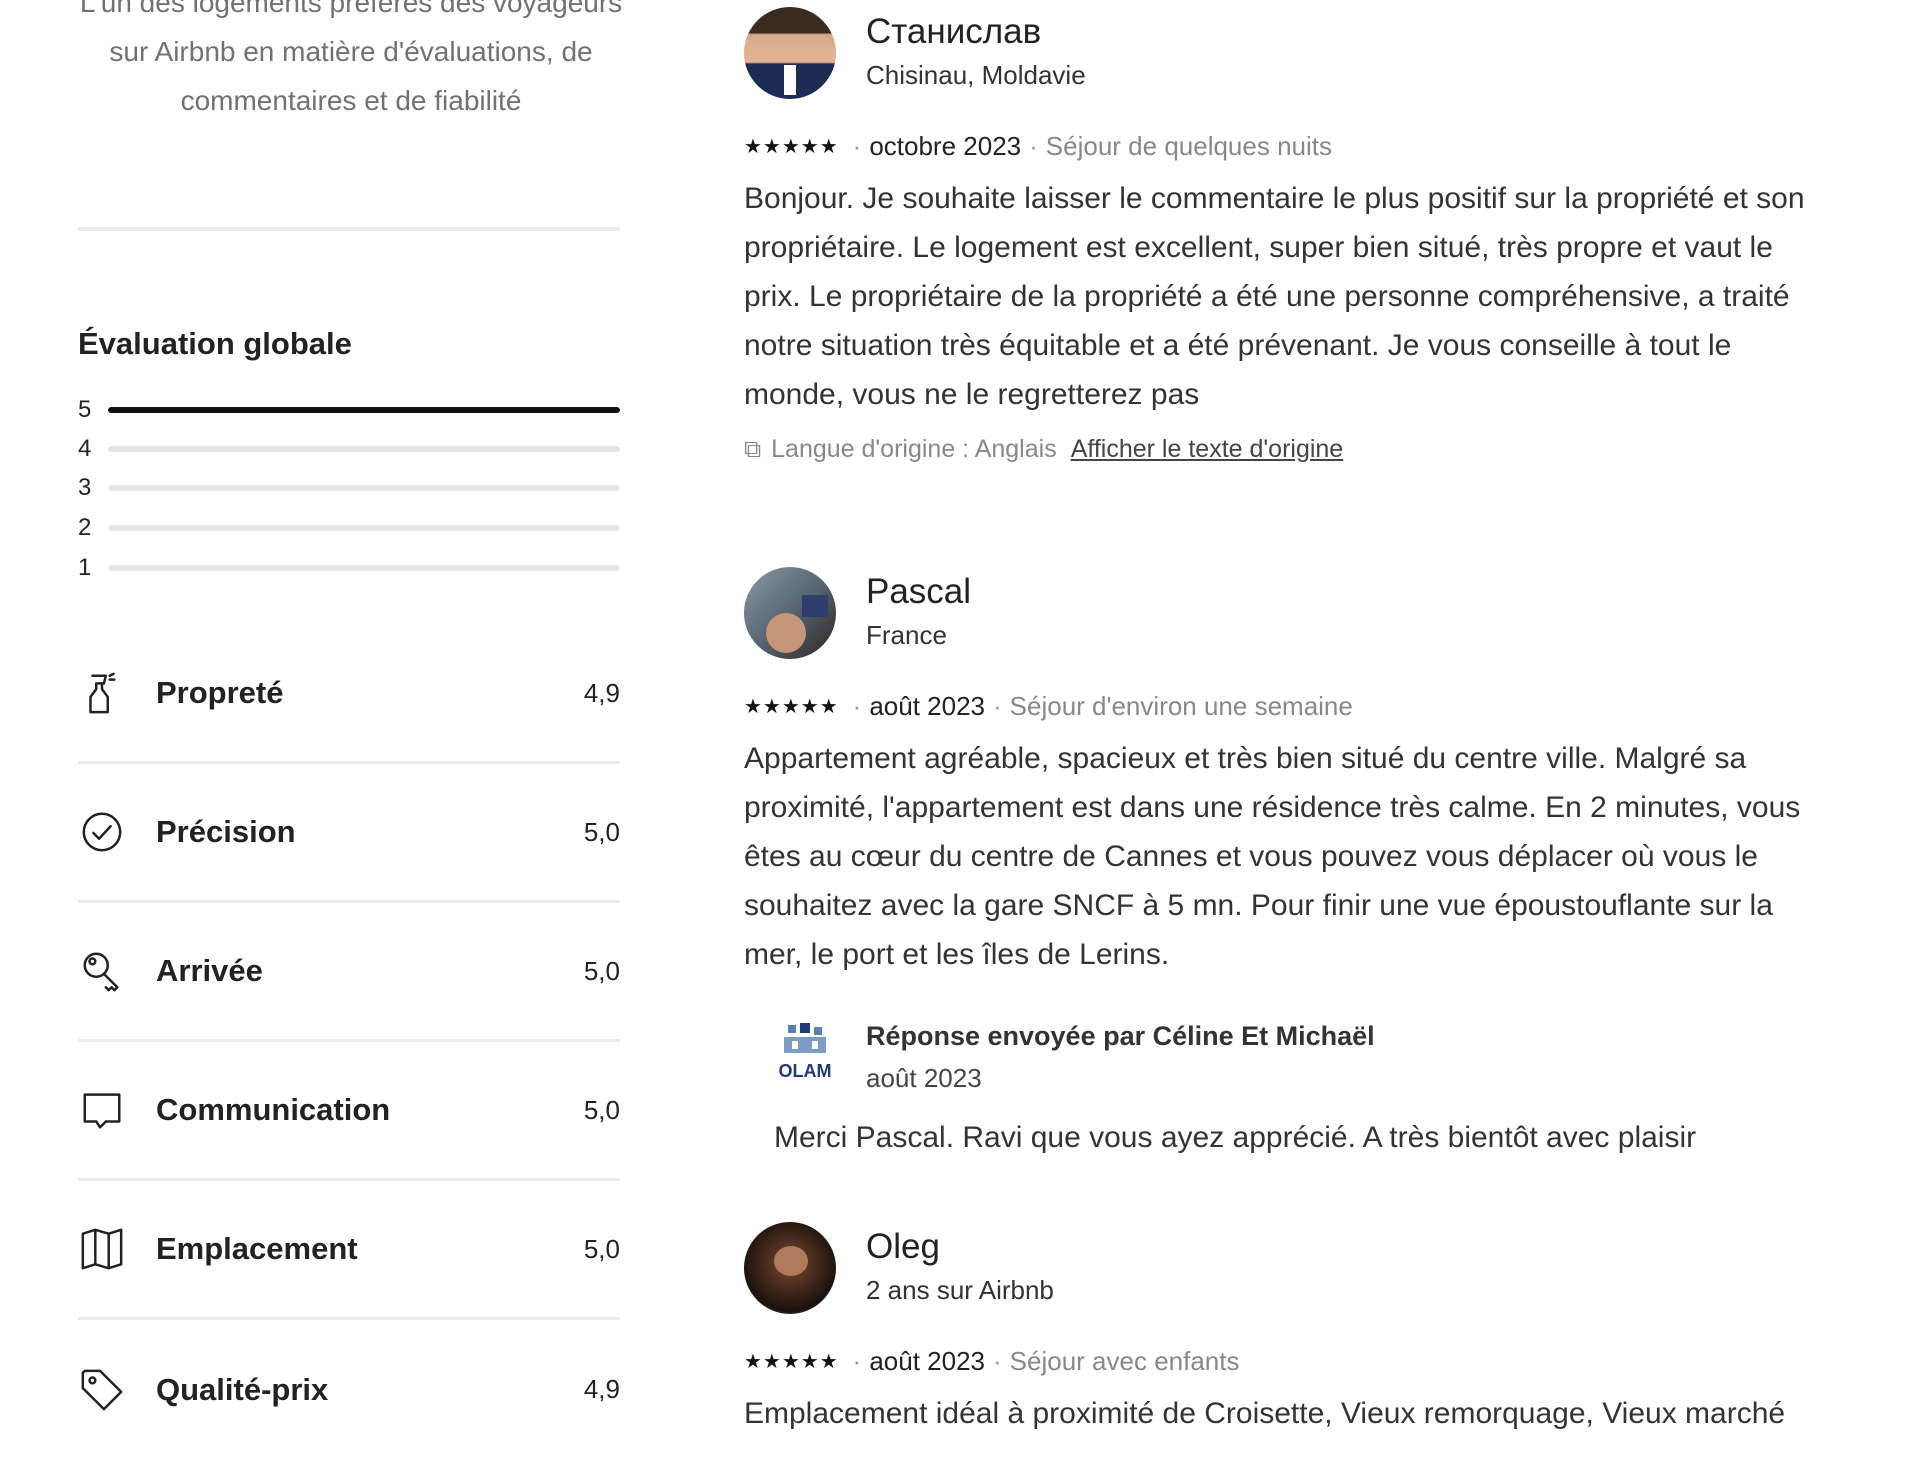  What do you see at coordinates (1124, 1360) in the screenshot?
I see `stay-type: Séjour avec enfants` at bounding box center [1124, 1360].